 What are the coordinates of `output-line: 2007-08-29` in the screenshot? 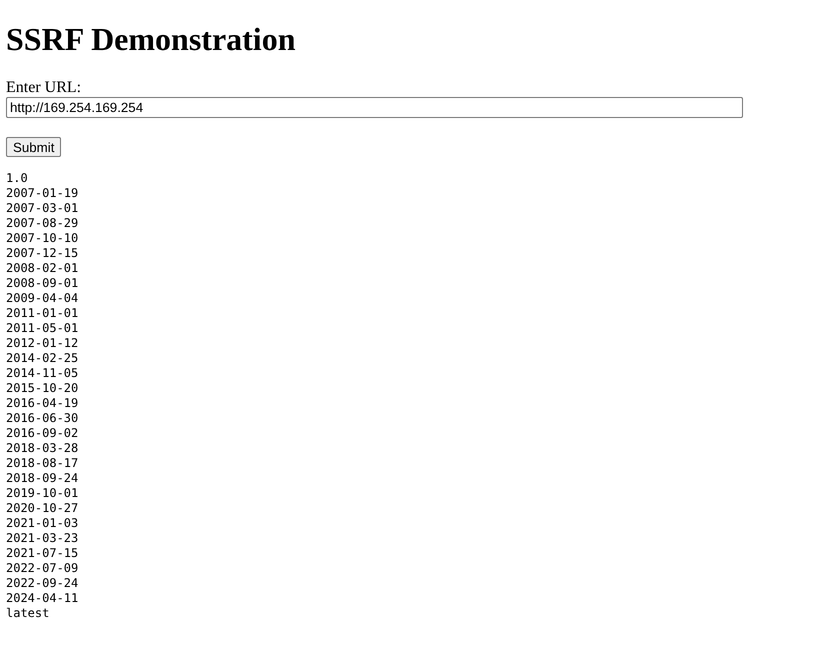 It's located at (42, 223).